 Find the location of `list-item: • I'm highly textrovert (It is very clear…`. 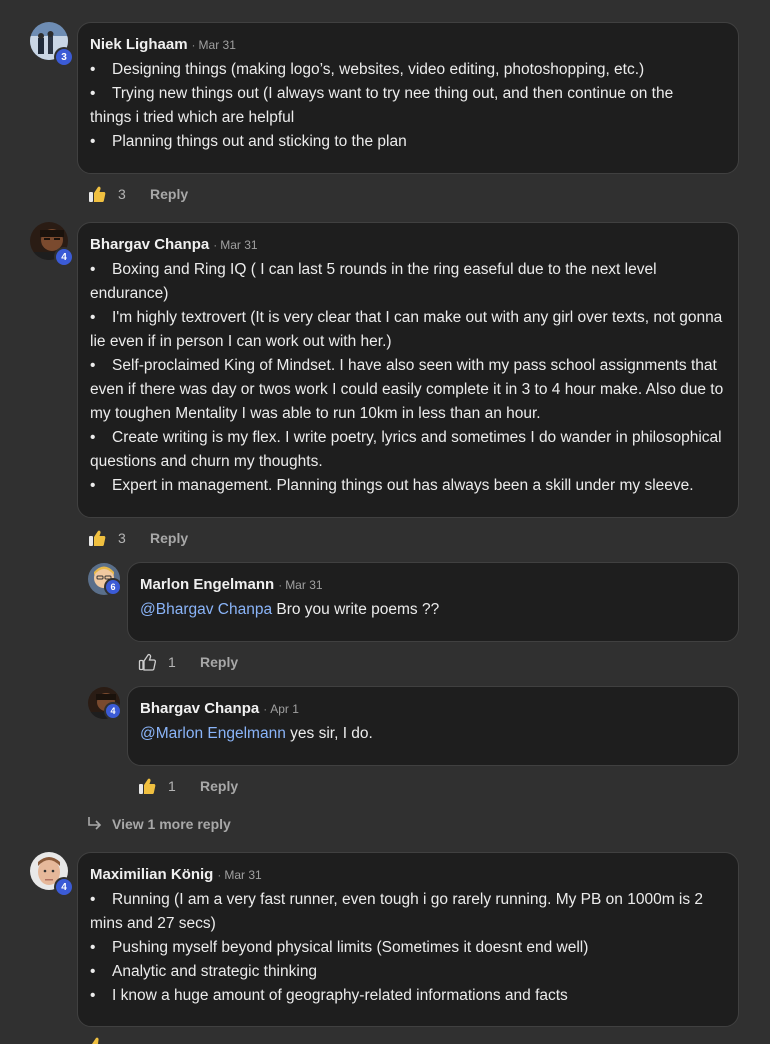

list-item: • I'm highly textrovert (It is very clear… is located at coordinates (406, 329).